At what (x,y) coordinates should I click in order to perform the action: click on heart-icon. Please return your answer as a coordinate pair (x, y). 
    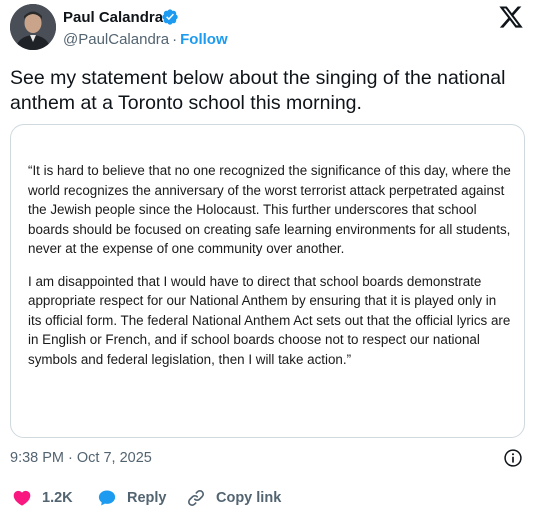
    Looking at the image, I should click on (22, 498).